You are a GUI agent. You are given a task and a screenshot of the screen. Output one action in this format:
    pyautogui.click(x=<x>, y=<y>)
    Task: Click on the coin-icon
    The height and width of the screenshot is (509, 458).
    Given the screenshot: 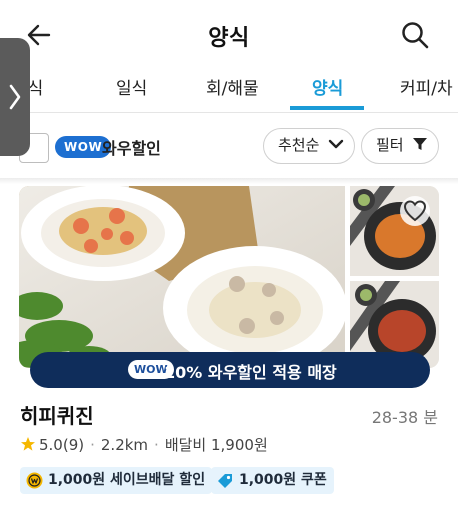 What is the action you would take?
    pyautogui.click(x=34, y=480)
    